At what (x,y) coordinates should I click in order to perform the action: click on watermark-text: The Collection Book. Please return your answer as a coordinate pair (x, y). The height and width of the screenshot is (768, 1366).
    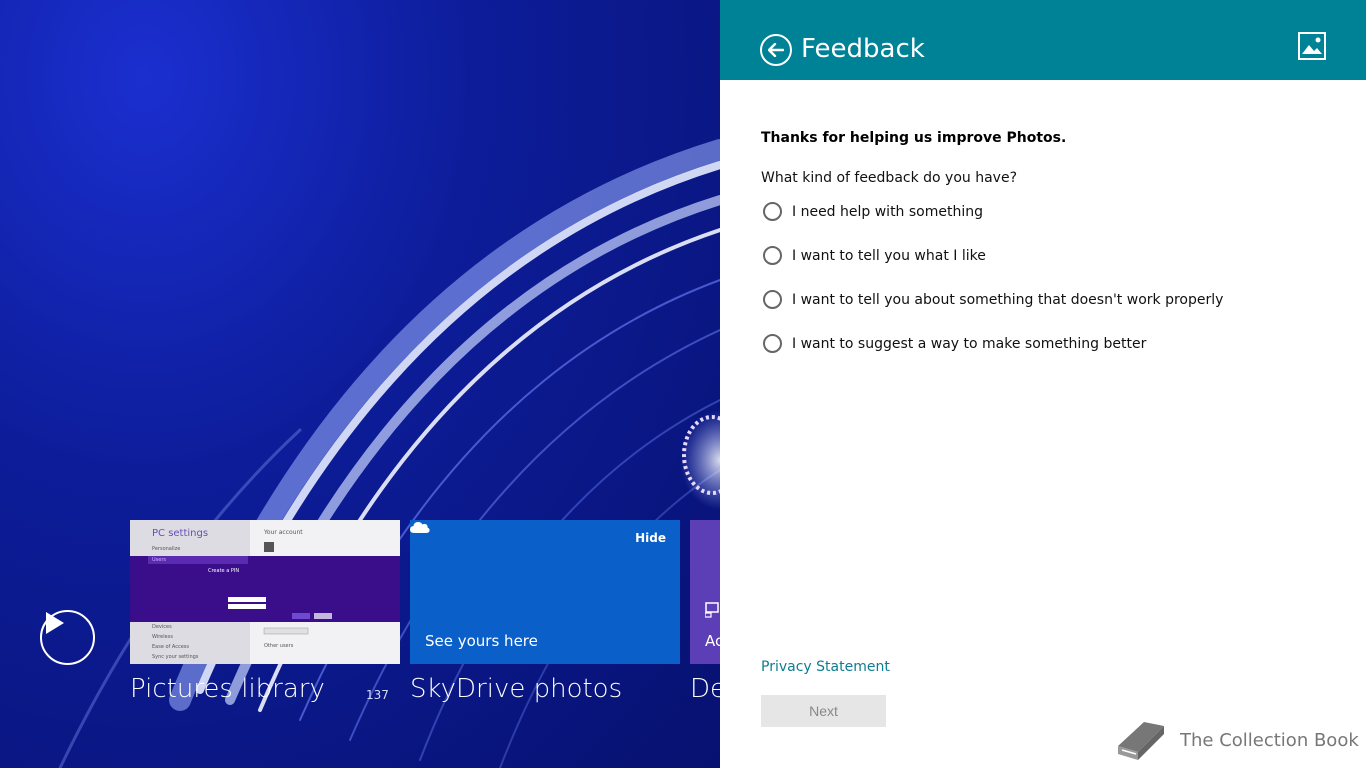
    Looking at the image, I should click on (1269, 740).